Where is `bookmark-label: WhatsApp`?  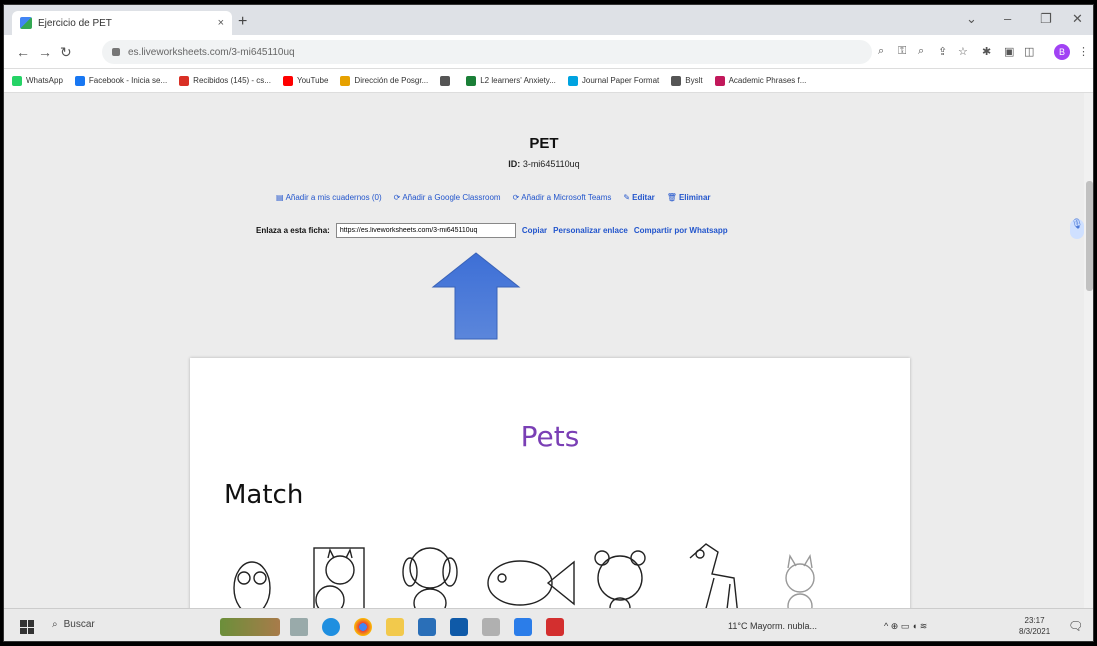 bookmark-label: WhatsApp is located at coordinates (44, 80).